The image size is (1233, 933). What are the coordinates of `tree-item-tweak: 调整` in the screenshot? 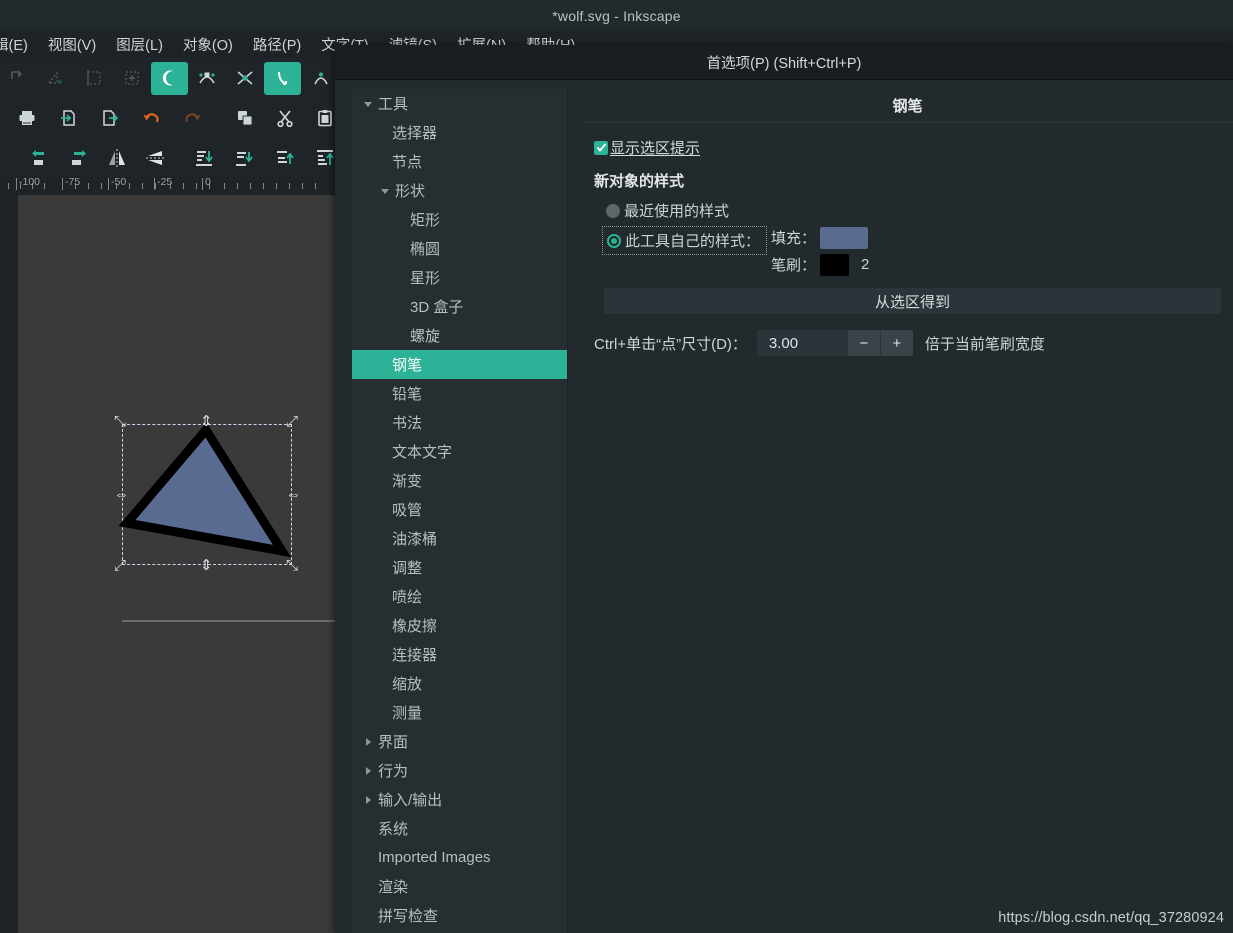 It's located at (459, 567).